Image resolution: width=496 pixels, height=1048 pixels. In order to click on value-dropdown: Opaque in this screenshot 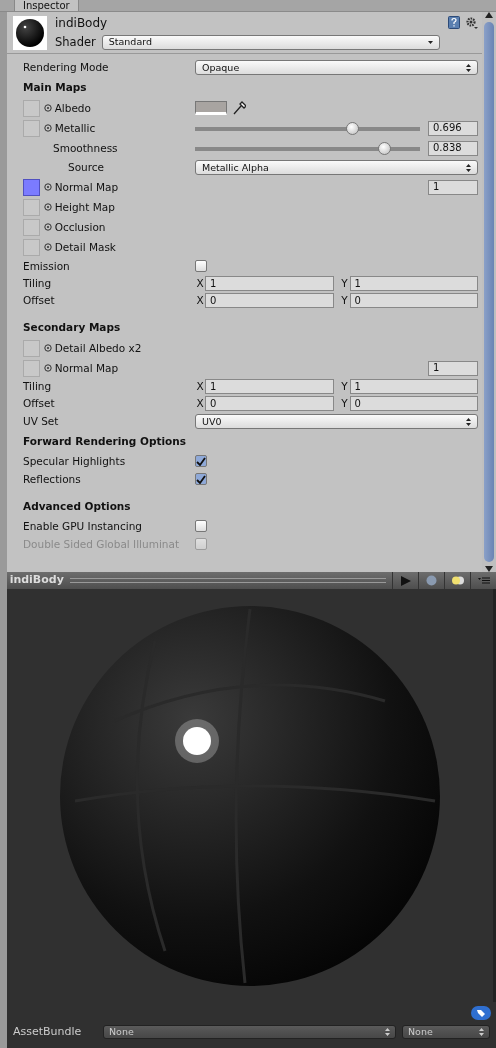, I will do `click(336, 67)`.